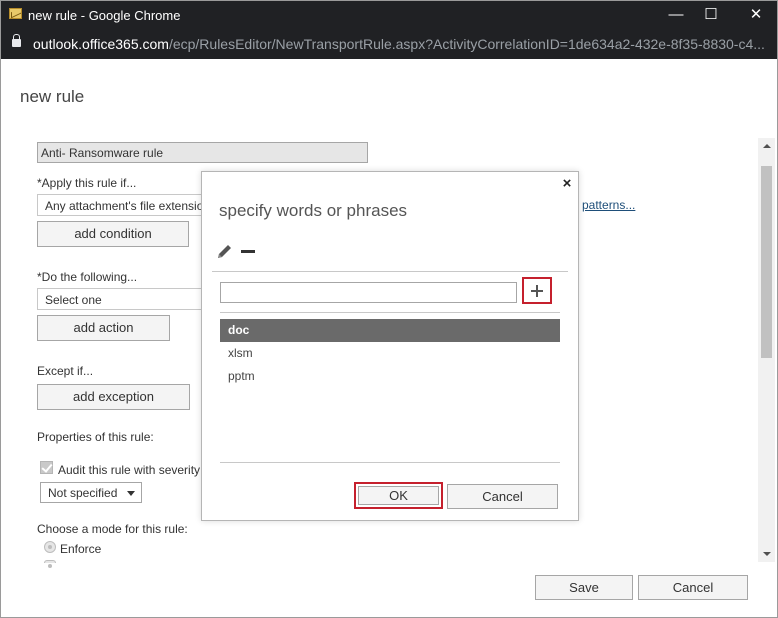  What do you see at coordinates (202, 152) in the screenshot?
I see `rule-name-field: Anti- Ransomware rule` at bounding box center [202, 152].